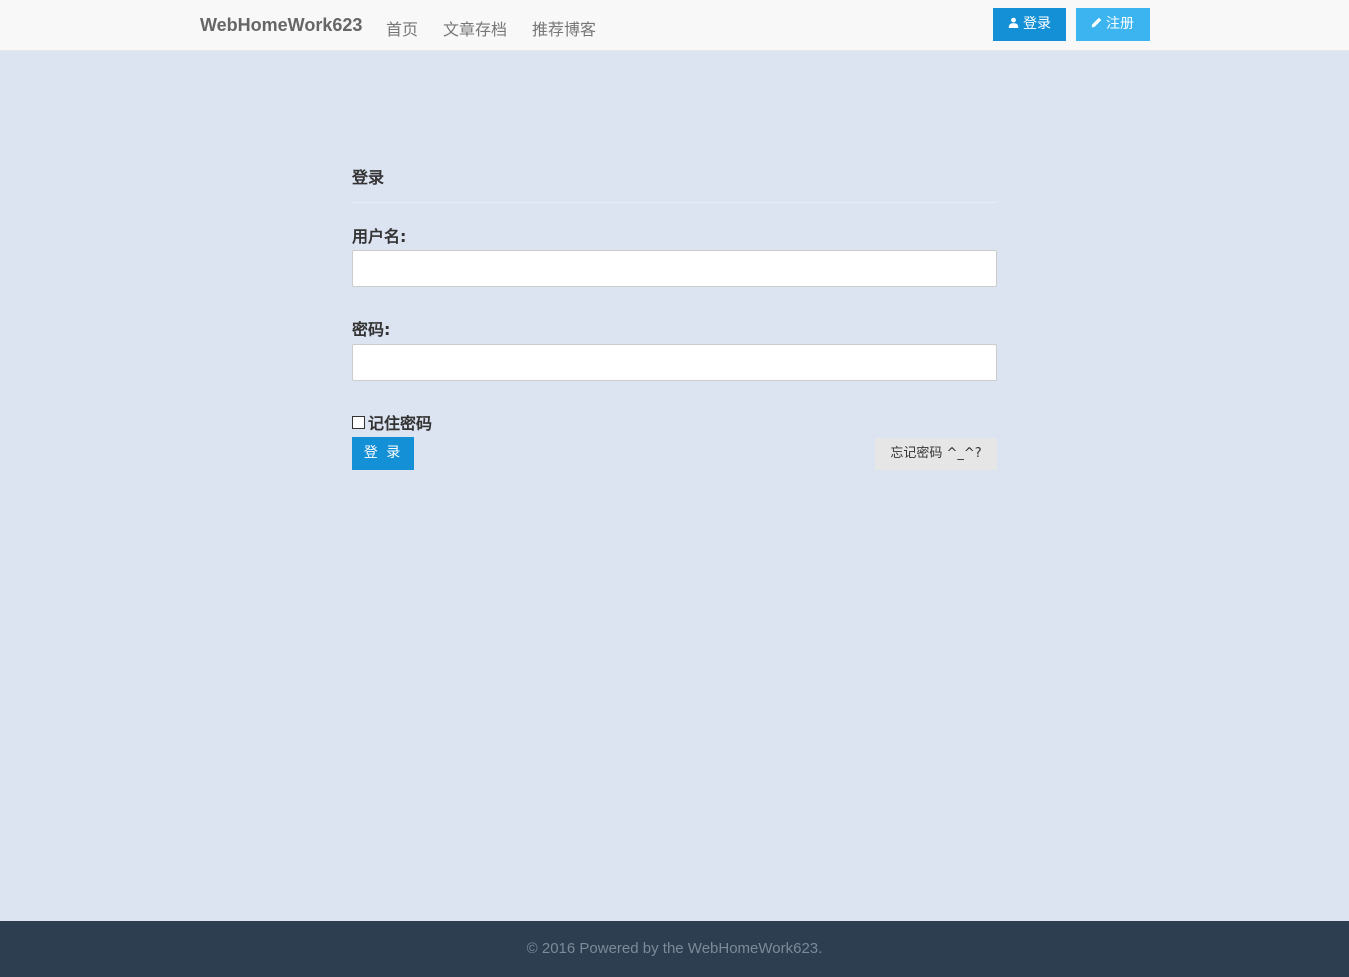 This screenshot has height=977, width=1349. Describe the element at coordinates (400, 423) in the screenshot. I see `remember-label: 记住密码` at that location.